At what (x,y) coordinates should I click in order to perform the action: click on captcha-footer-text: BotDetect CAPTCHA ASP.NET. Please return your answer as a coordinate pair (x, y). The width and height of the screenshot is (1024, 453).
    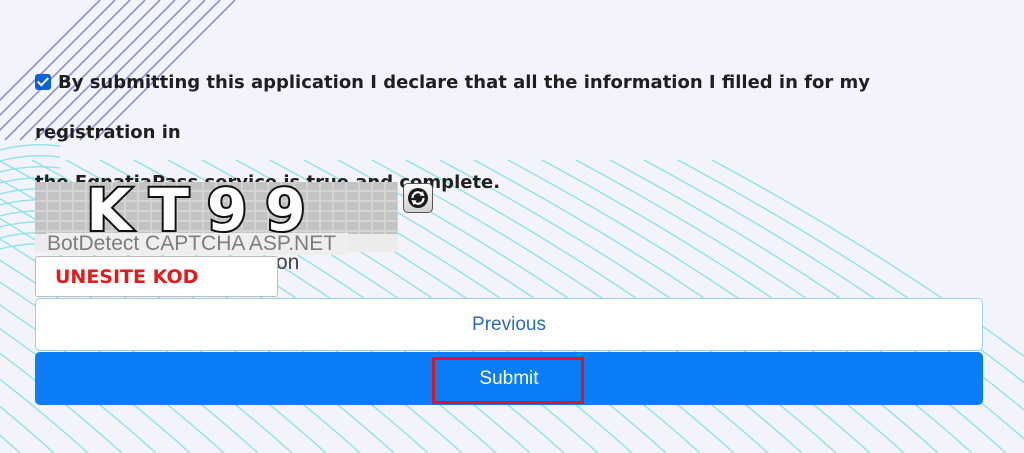
    Looking at the image, I should click on (198, 244).